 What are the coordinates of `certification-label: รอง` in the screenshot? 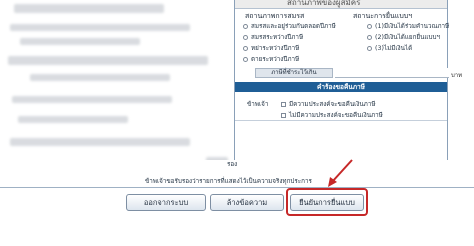 It's located at (232, 164).